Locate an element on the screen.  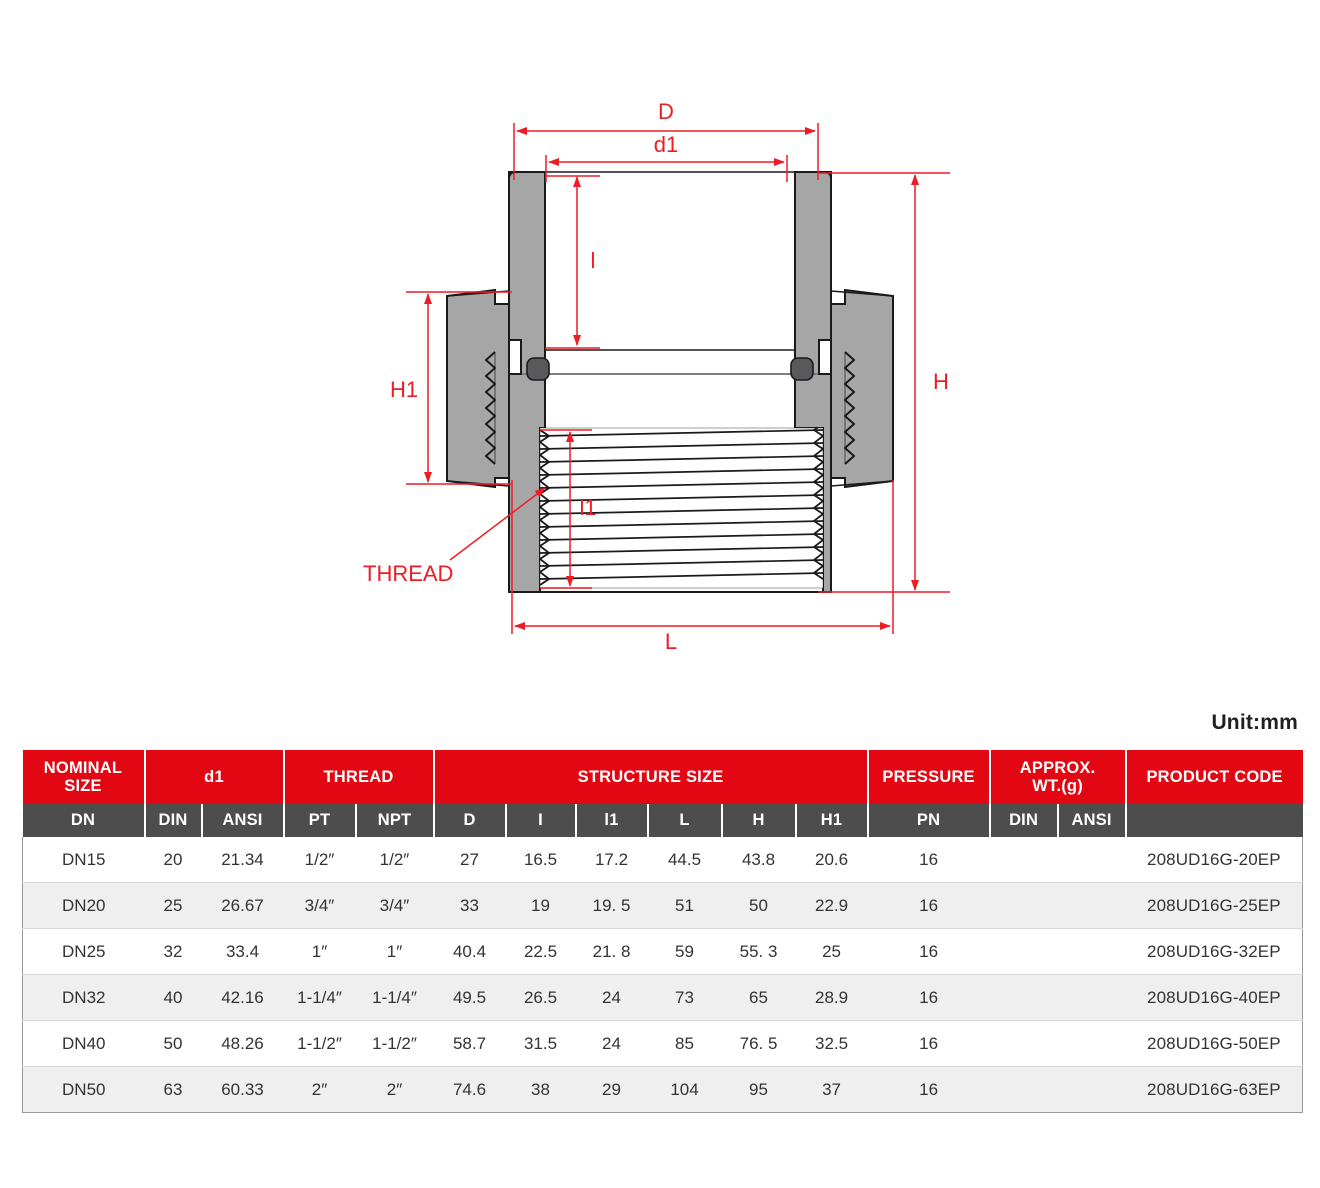
cell-code: 208UD16G-20EP is located at coordinates (1214, 860).